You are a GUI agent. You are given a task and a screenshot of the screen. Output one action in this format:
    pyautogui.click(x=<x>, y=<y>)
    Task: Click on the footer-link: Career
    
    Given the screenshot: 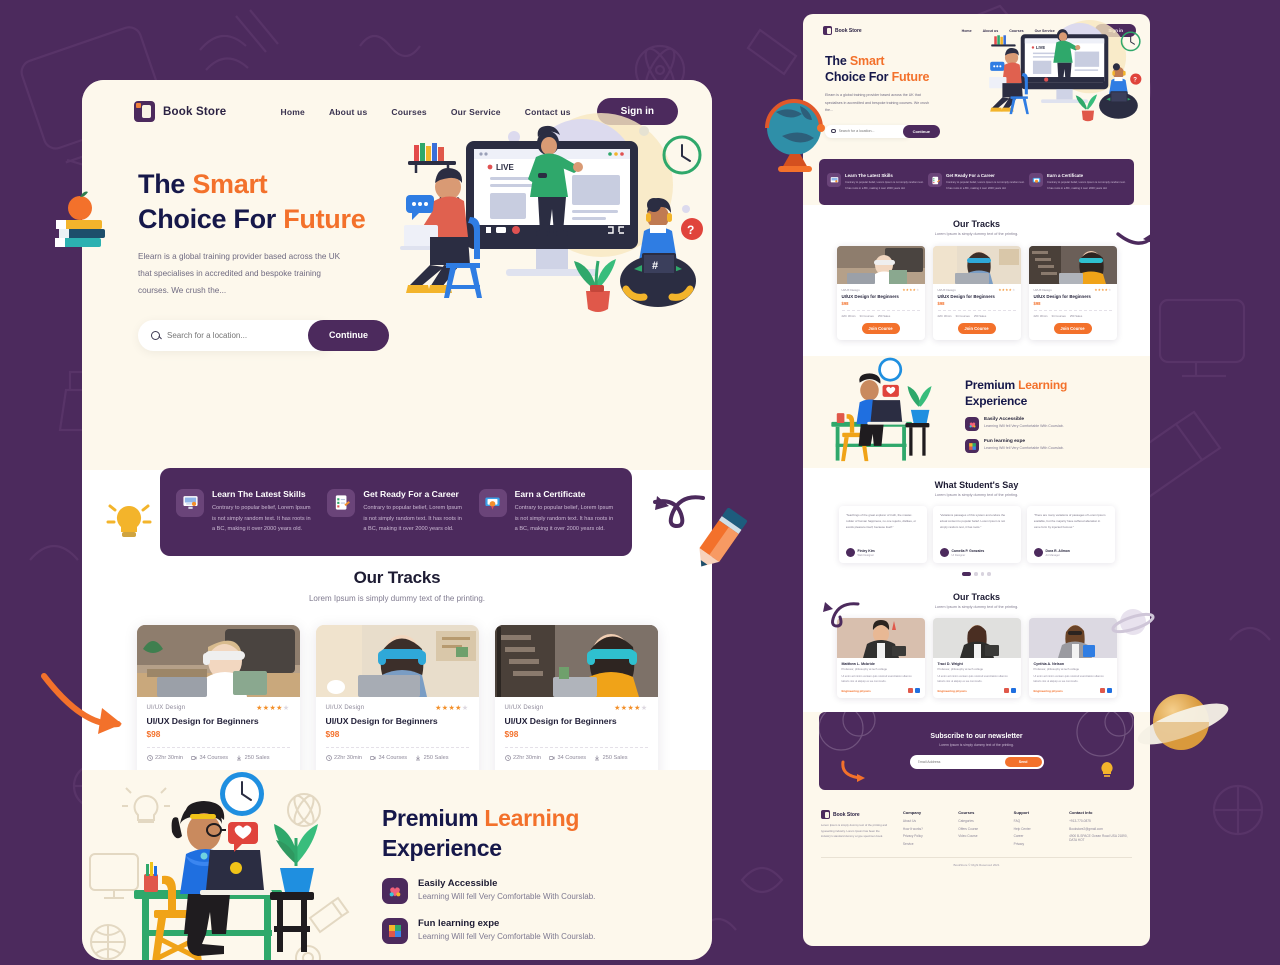 What is the action you would take?
    pyautogui.click(x=1034, y=836)
    